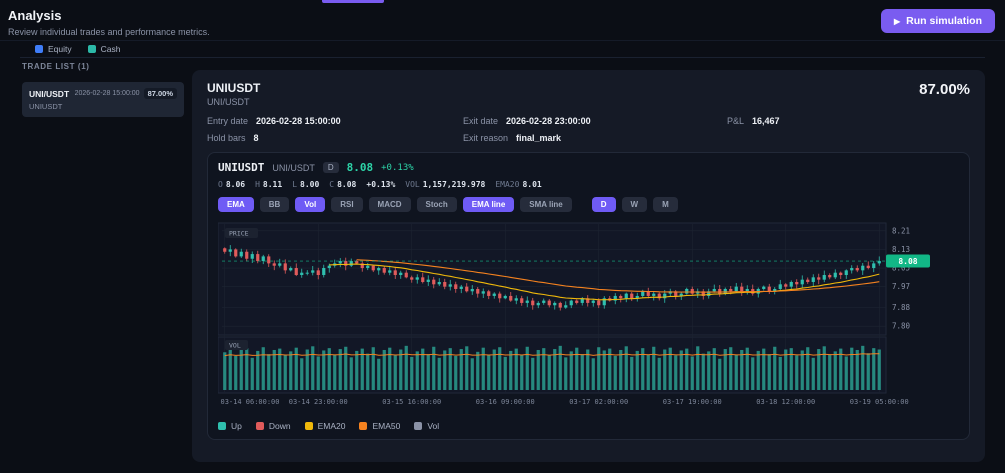 This screenshot has height=473, width=1005. What do you see at coordinates (274, 204) in the screenshot?
I see `indicator-button-bb: BB` at bounding box center [274, 204].